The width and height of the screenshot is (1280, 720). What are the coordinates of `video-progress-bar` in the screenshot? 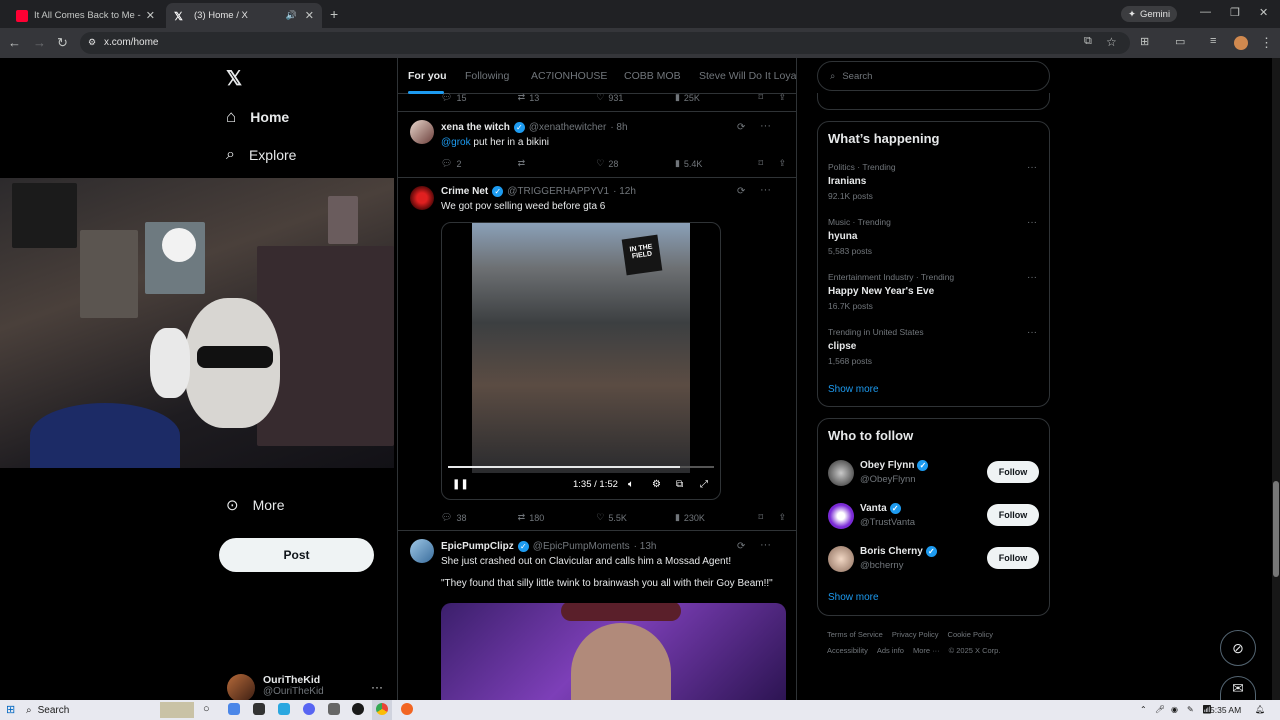 It's located at (581, 467).